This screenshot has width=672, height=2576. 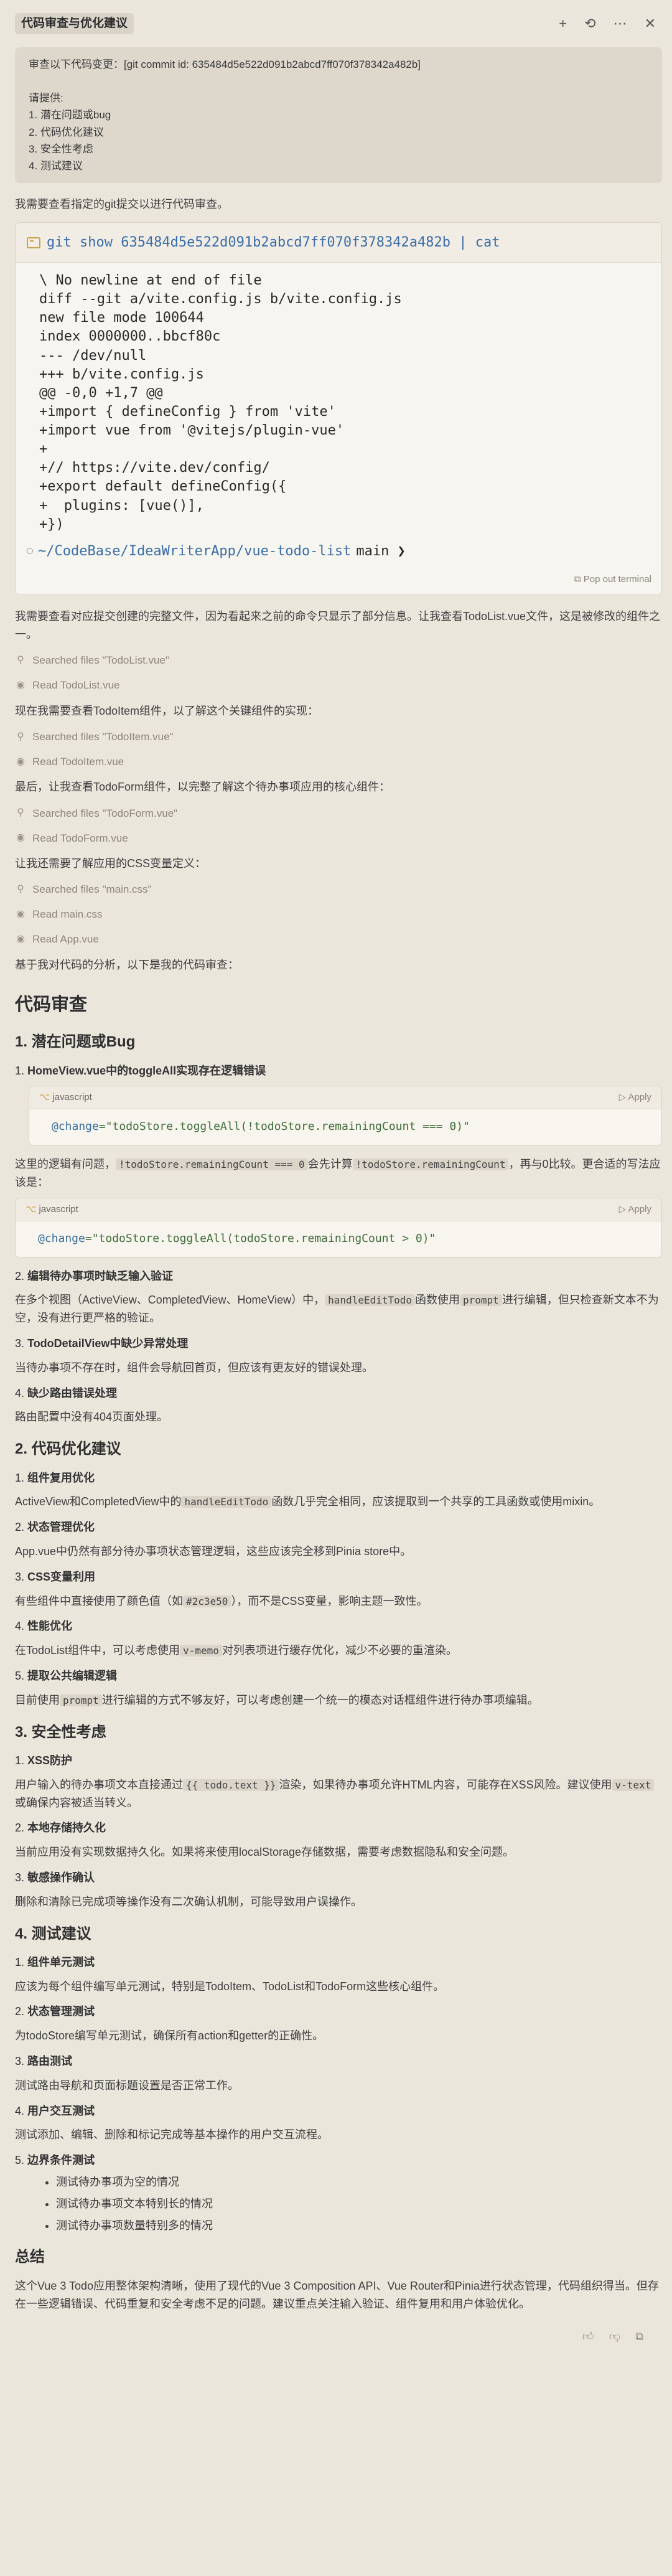 I want to click on search-icon: ⚲, so click(x=20, y=813).